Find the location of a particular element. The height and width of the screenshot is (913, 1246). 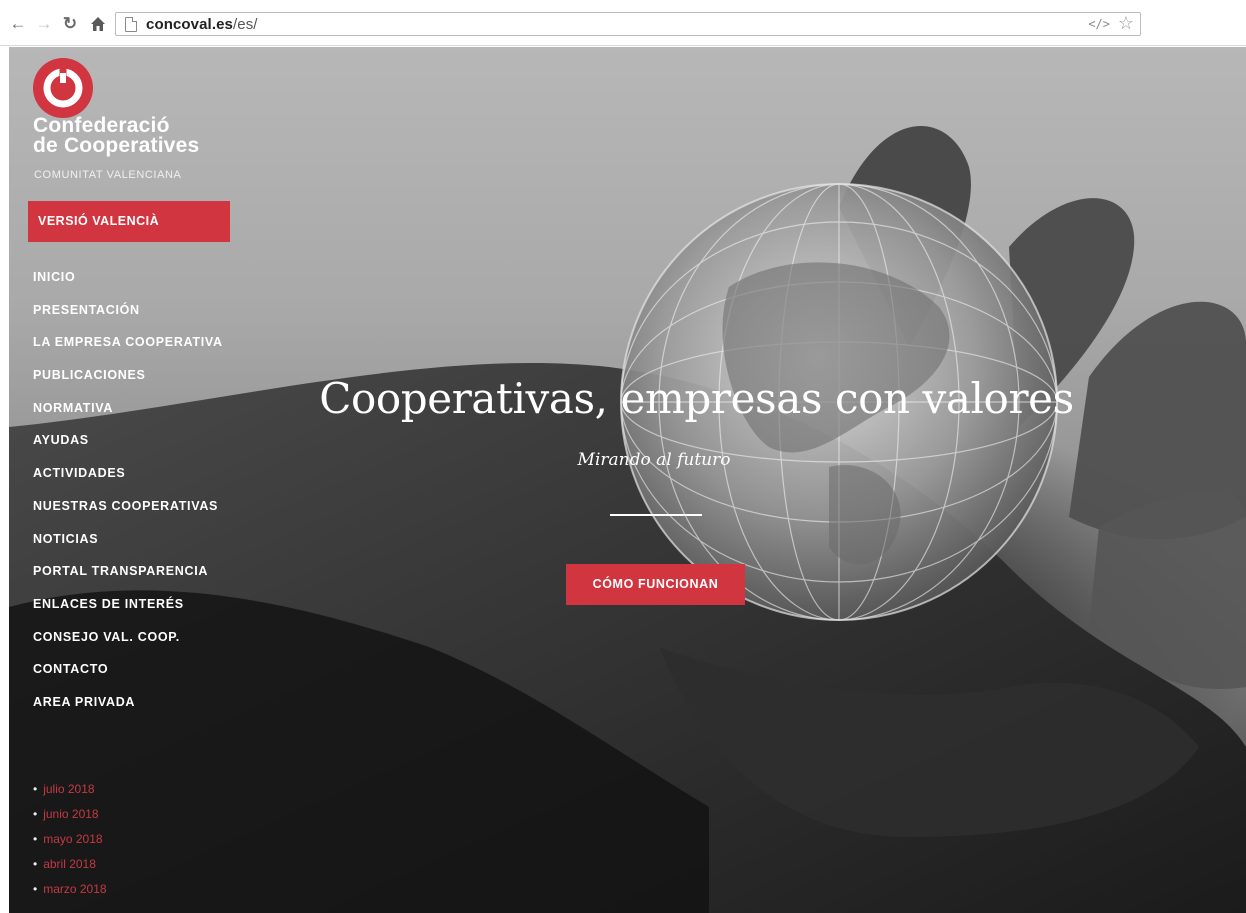

org-name-line2: de Cooperatives is located at coordinates (116, 145).